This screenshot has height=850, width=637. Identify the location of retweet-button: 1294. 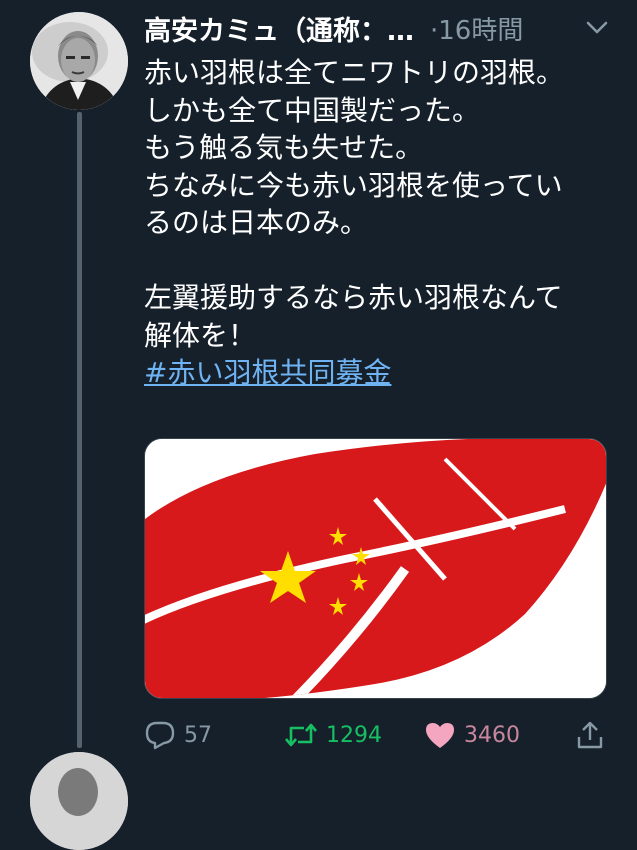
(354, 735).